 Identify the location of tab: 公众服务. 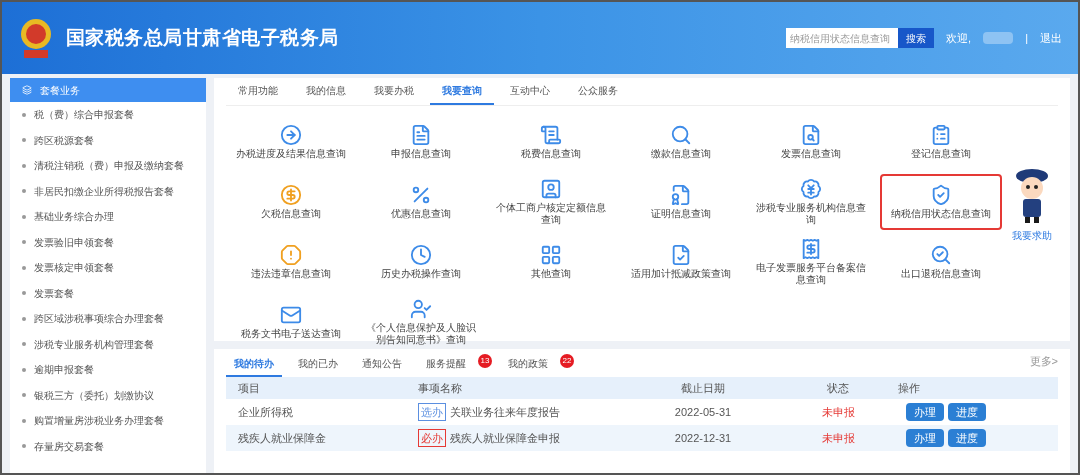
(598, 91).